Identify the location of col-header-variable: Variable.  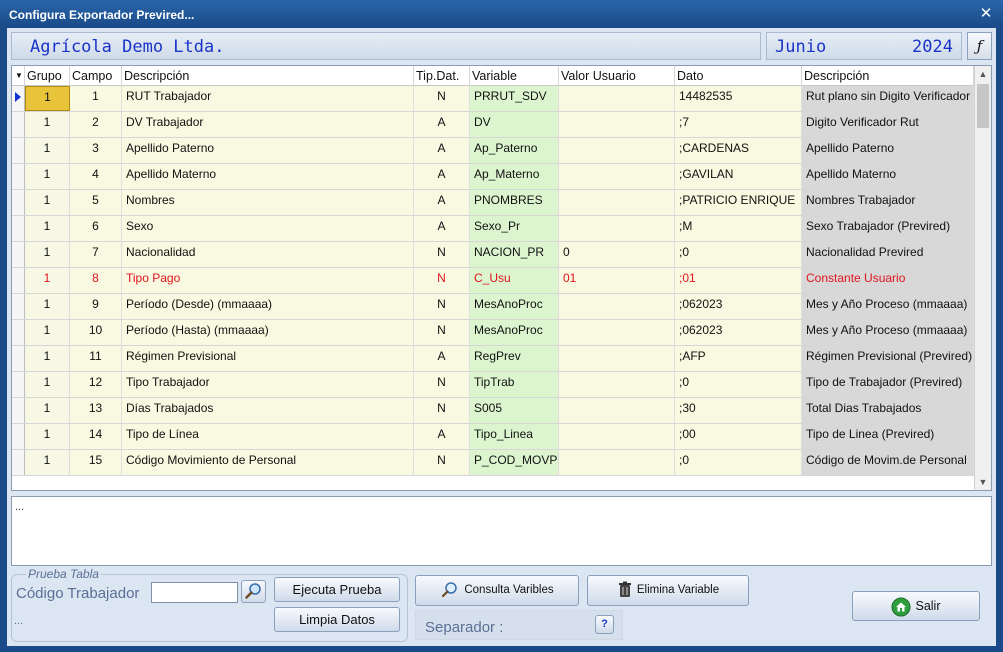
(514, 76).